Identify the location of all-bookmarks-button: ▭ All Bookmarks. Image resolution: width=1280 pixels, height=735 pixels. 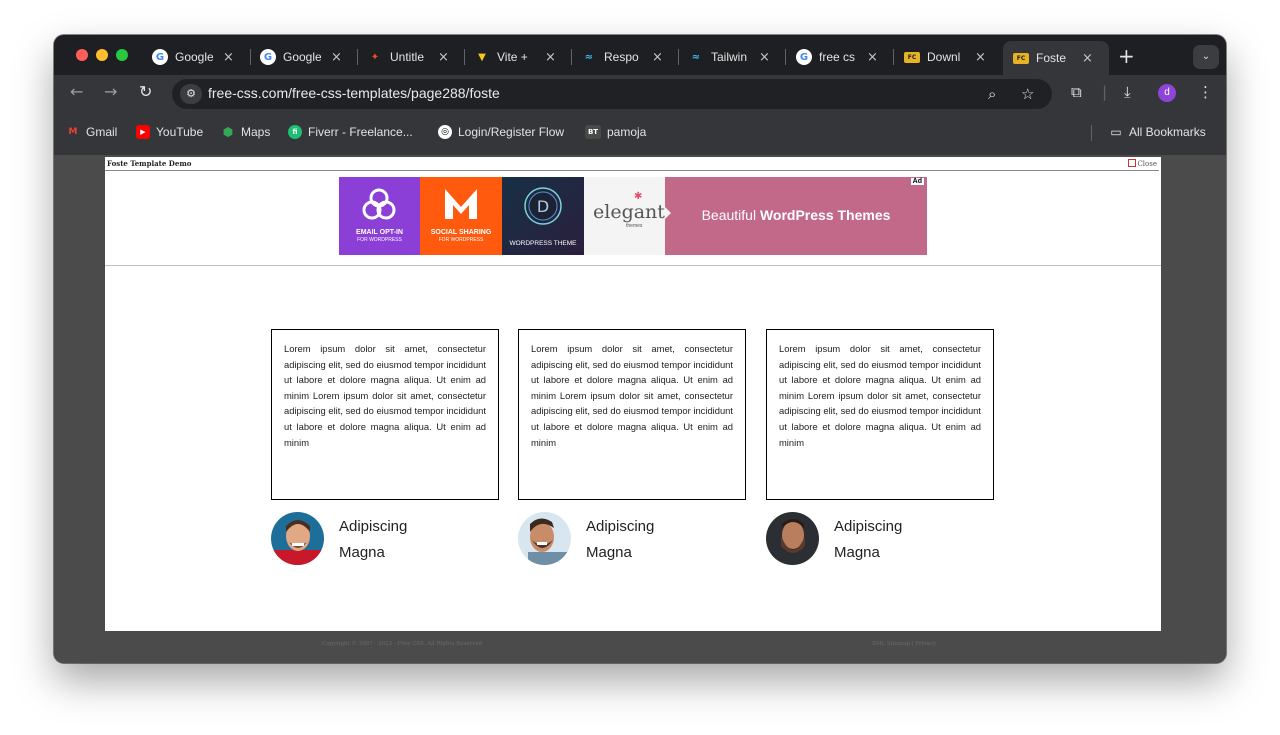
(1157, 132).